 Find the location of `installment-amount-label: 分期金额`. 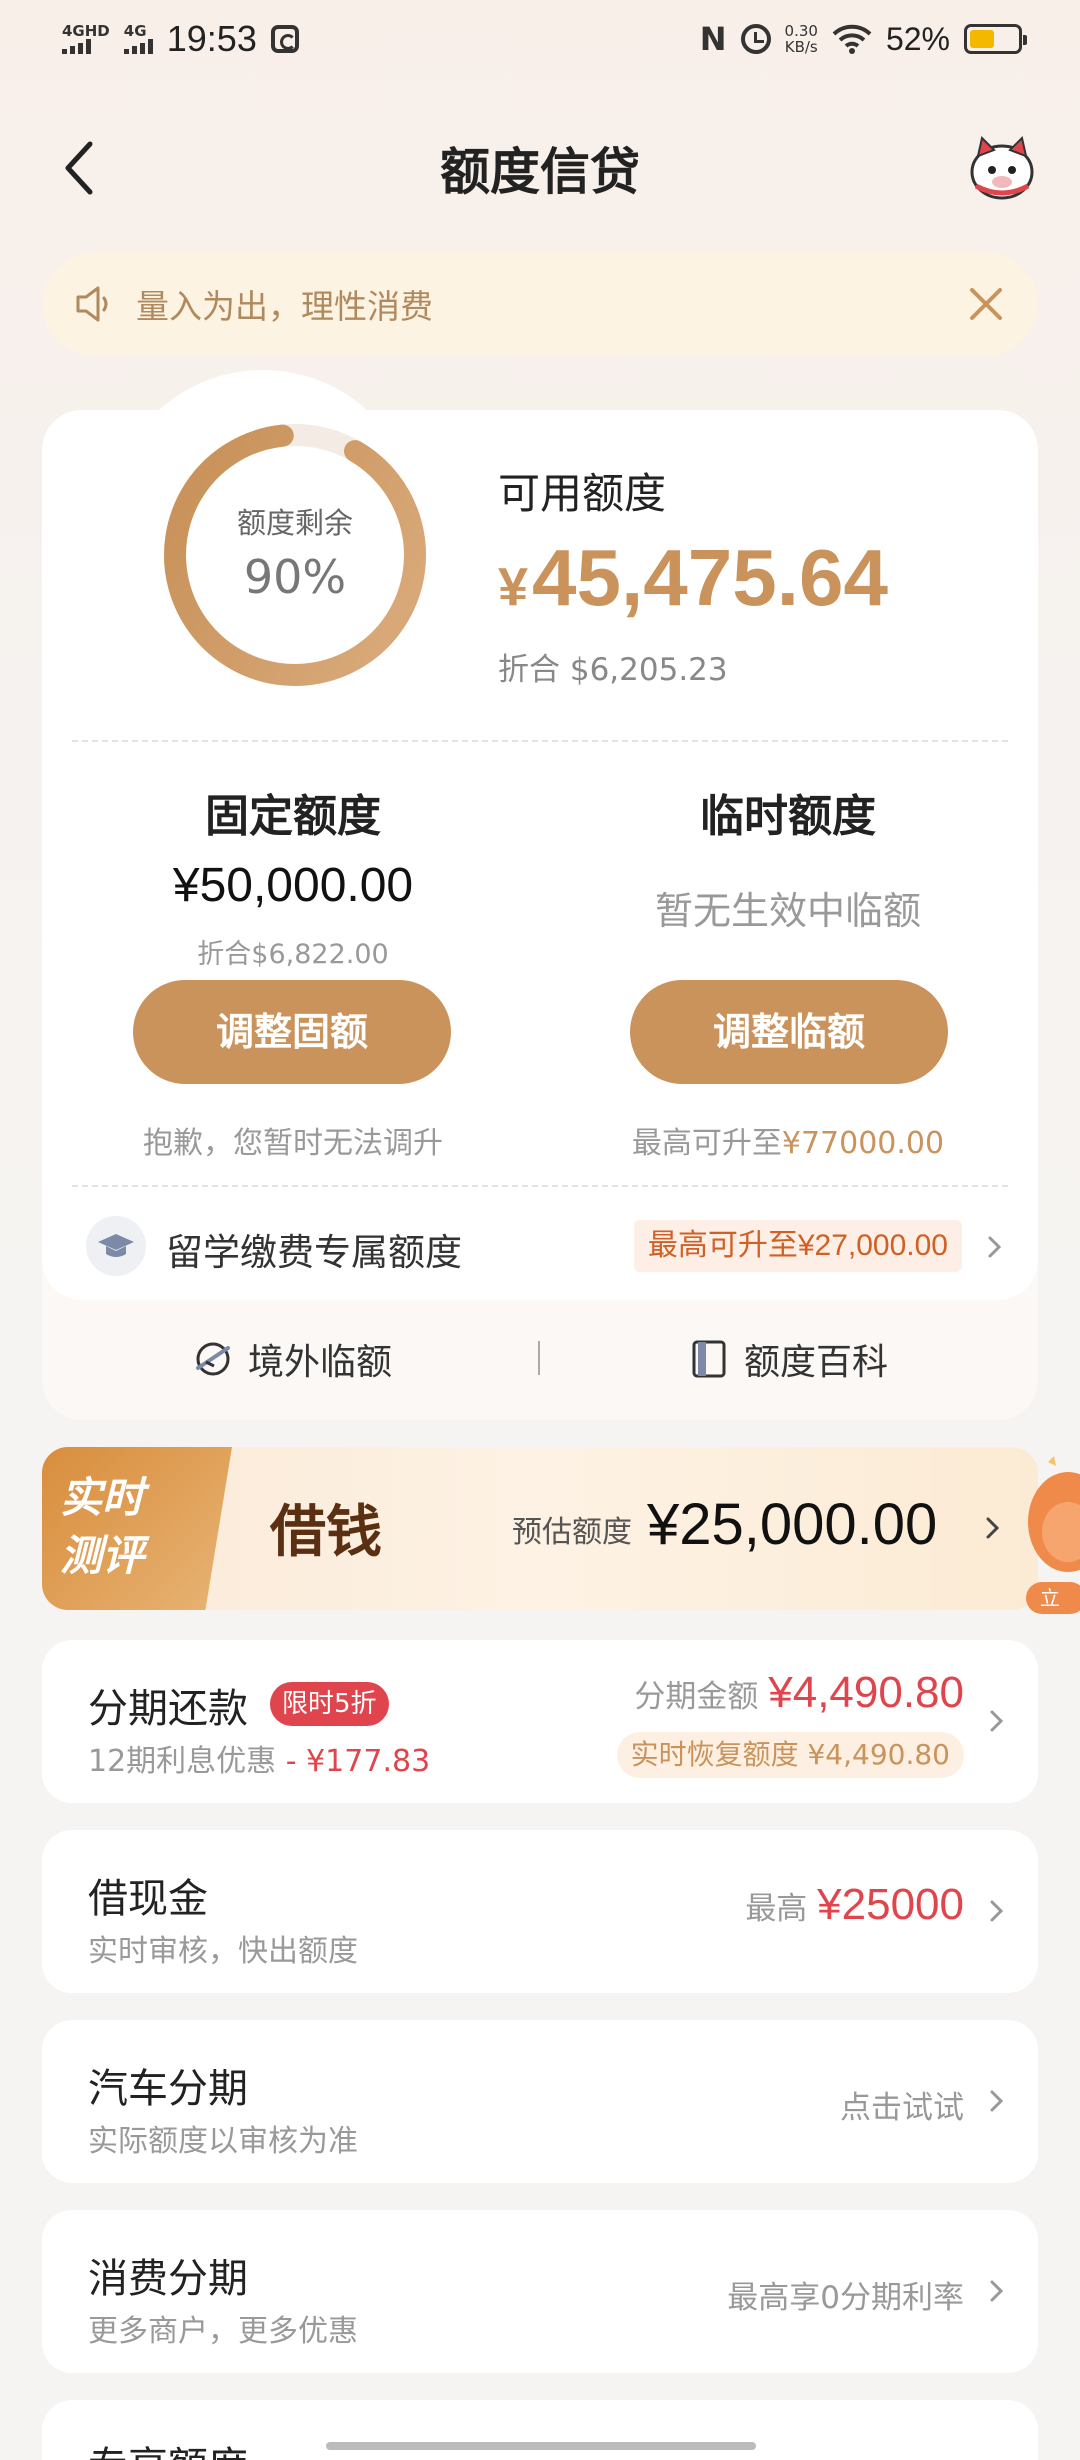

installment-amount-label: 分期金额 is located at coordinates (696, 1697).